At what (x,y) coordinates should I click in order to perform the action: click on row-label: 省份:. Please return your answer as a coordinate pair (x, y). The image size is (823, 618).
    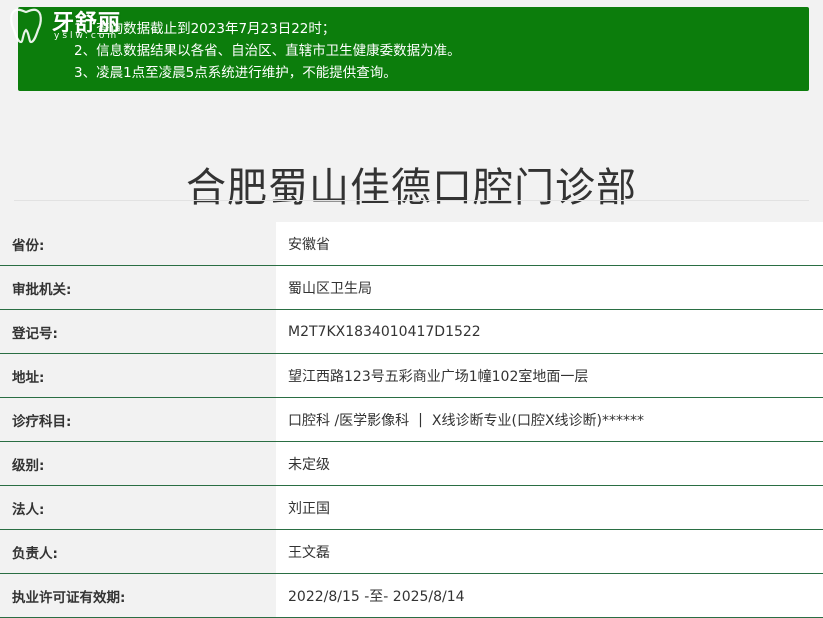
    Looking at the image, I should click on (138, 243).